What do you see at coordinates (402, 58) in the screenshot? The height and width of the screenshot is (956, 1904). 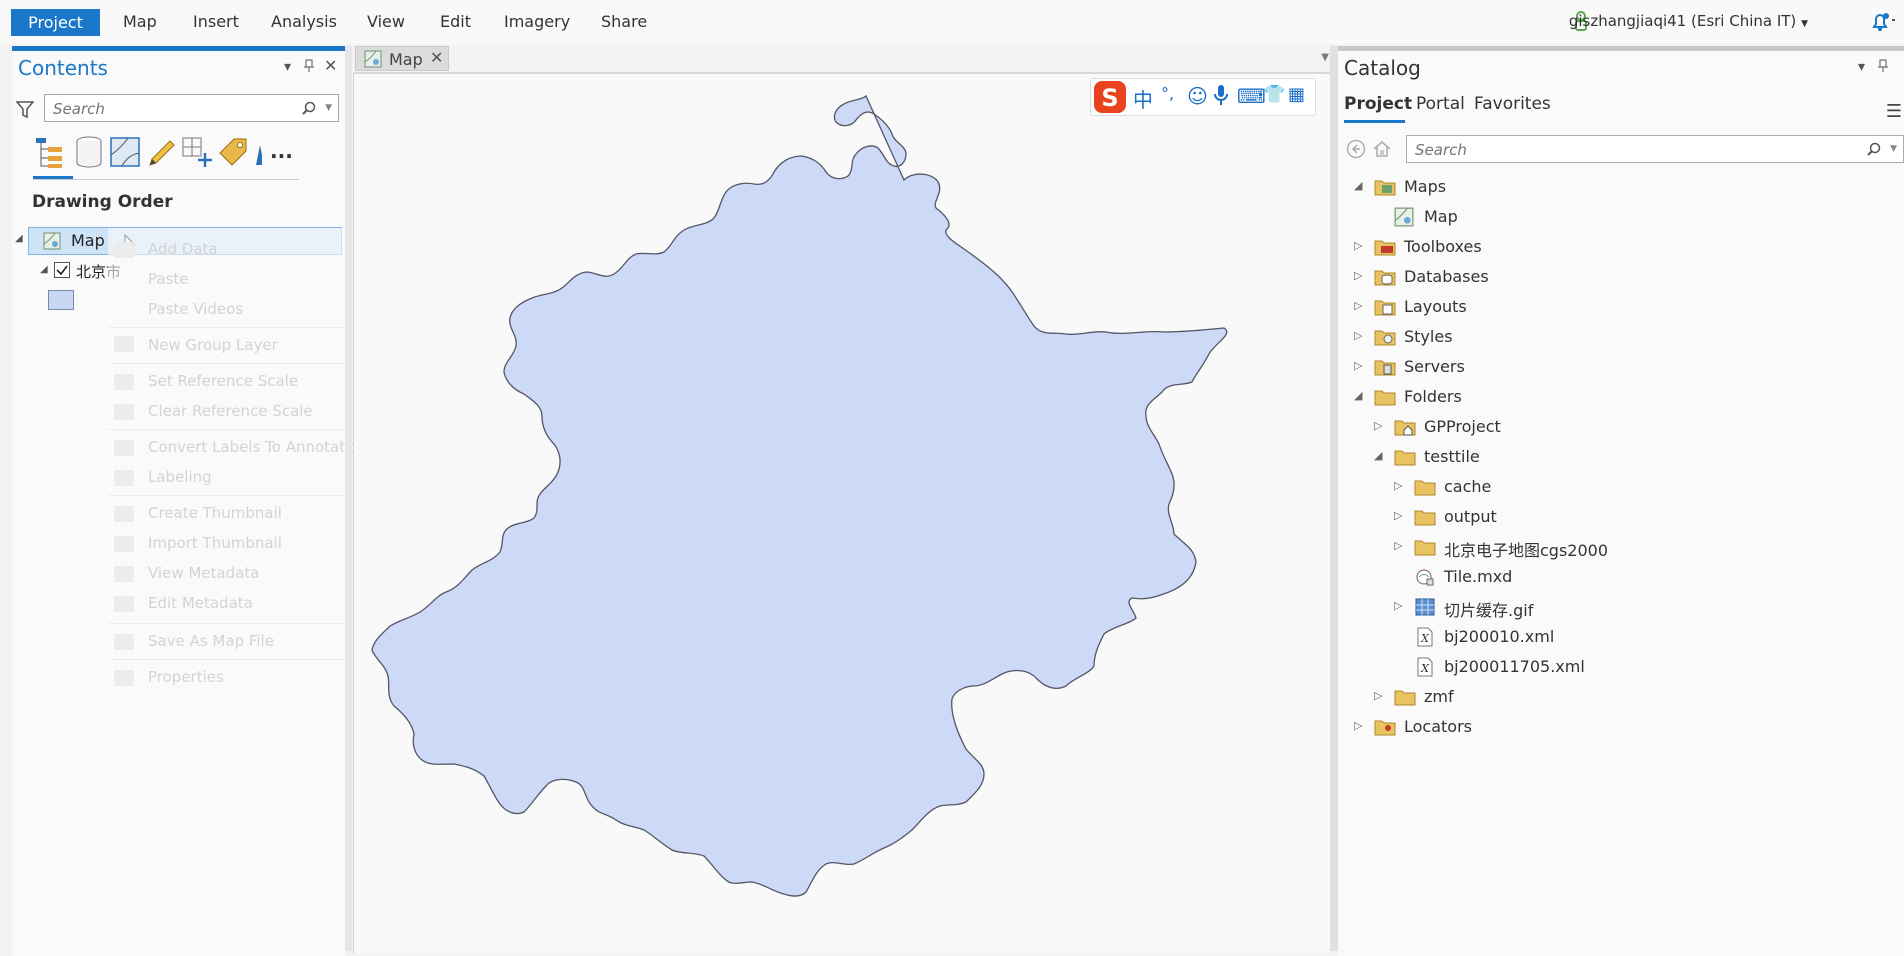 I see `map-view-tab: Map ✕` at bounding box center [402, 58].